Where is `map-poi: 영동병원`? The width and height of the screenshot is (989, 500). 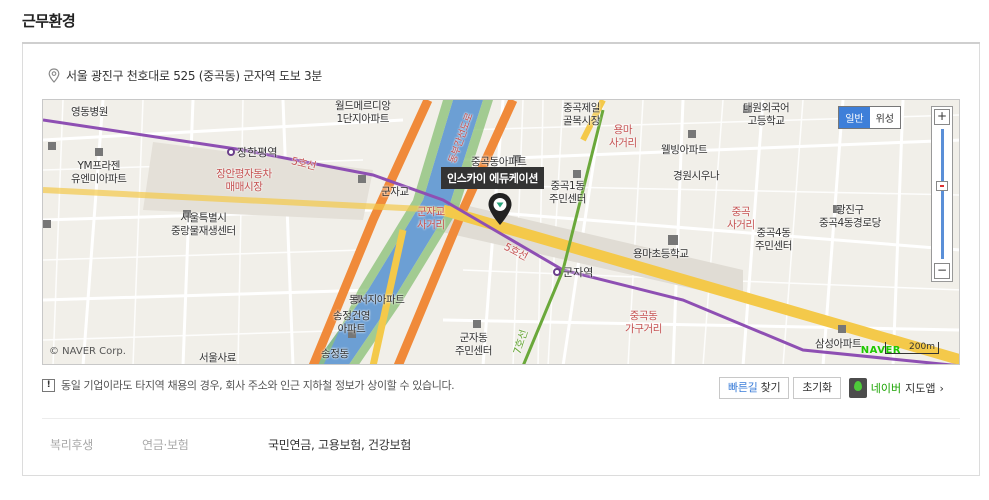 map-poi: 영동병원 is located at coordinates (89, 112).